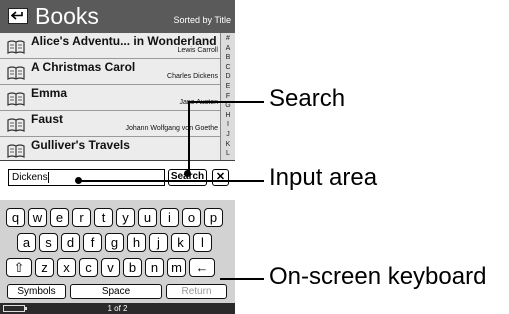 This screenshot has height=314, width=509. What do you see at coordinates (202, 20) in the screenshot?
I see `sort-label: Sorted by Title` at bounding box center [202, 20].